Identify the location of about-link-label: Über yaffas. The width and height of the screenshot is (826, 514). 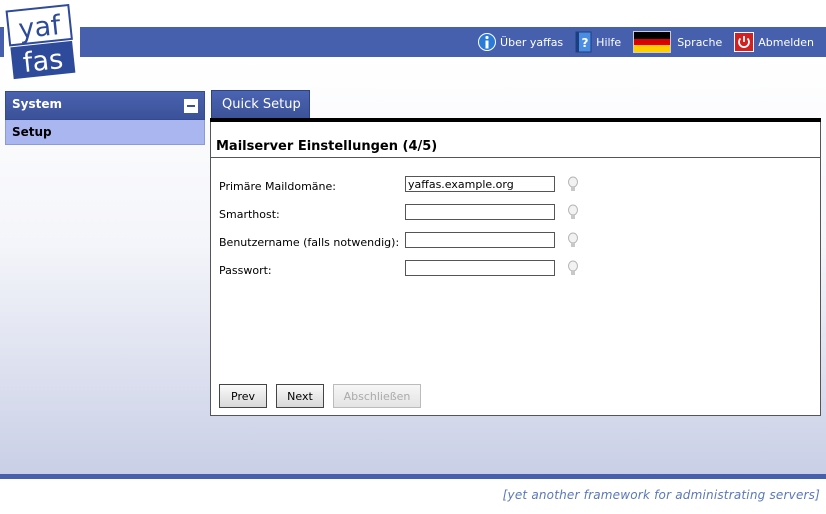
(532, 42).